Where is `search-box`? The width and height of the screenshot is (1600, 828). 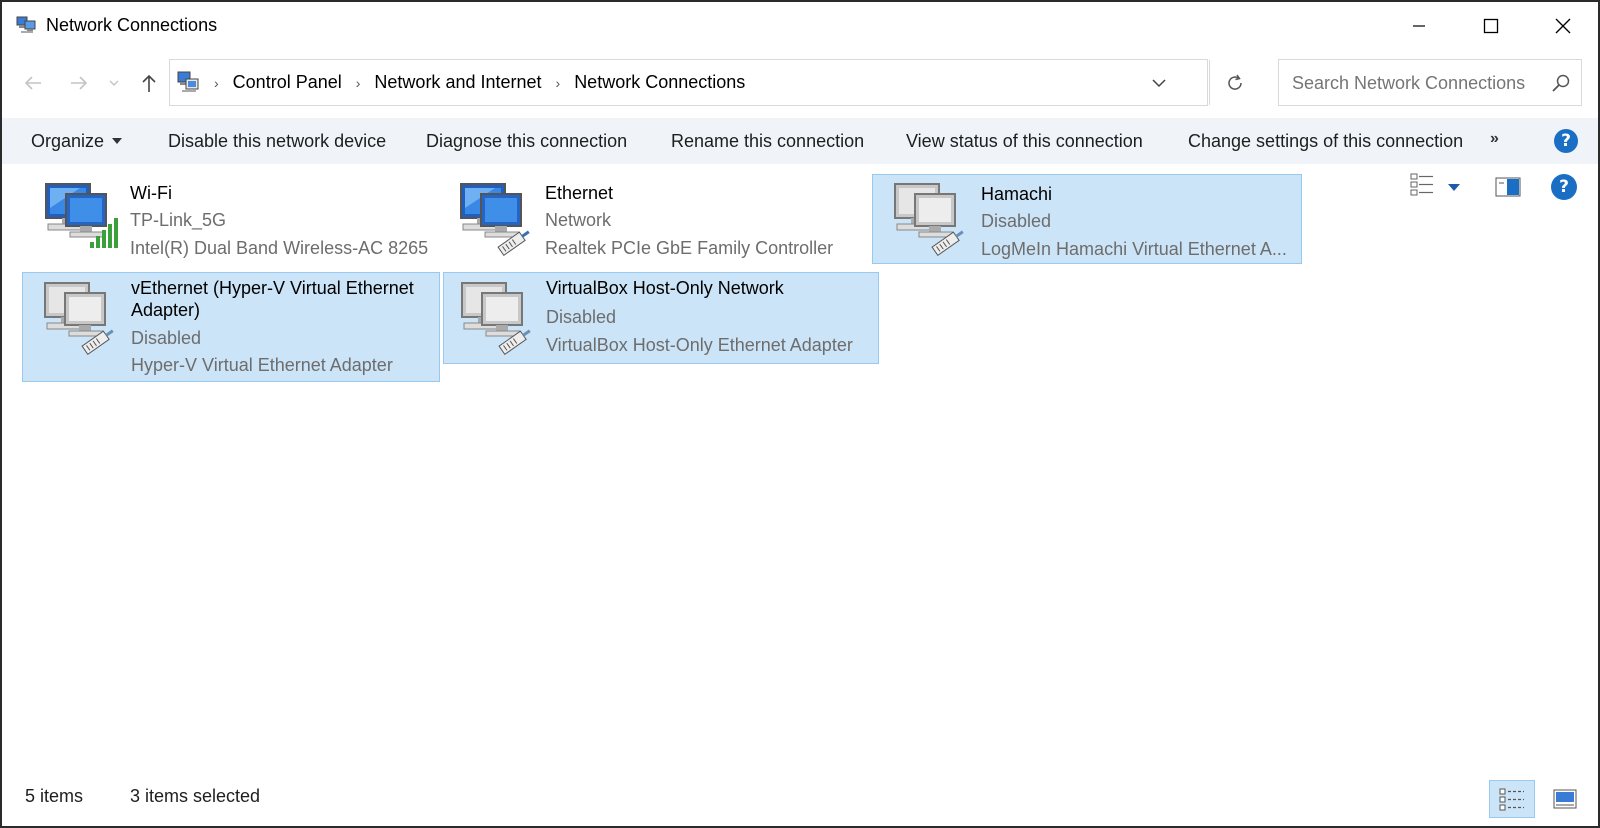
search-box is located at coordinates (1430, 82).